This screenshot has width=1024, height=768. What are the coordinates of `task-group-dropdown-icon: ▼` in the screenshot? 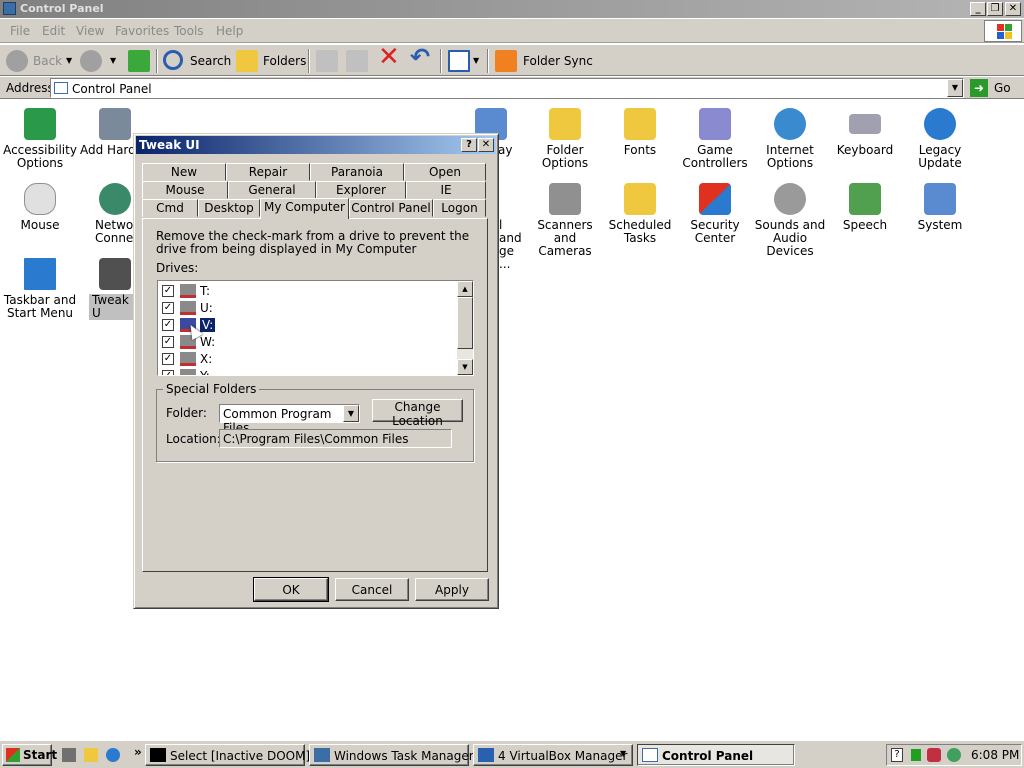 It's located at (623, 753).